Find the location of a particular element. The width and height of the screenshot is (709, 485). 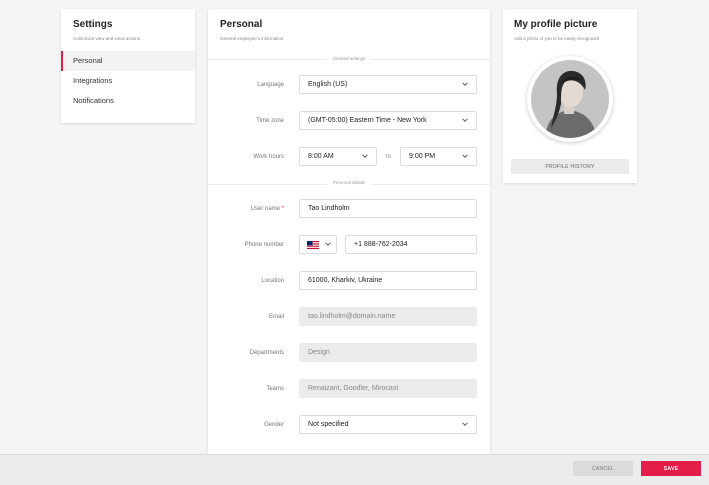

phone-input: +1 888-762-2034 is located at coordinates (411, 244).